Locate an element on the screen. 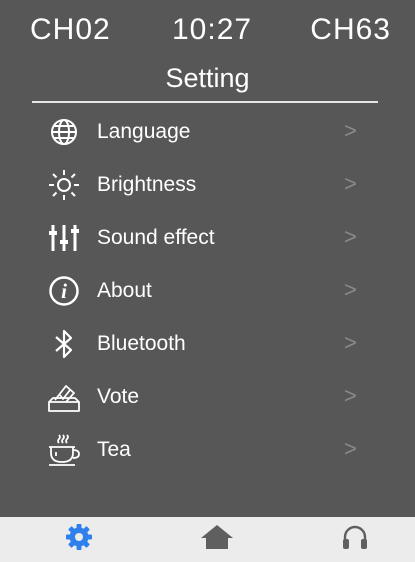  tab-home is located at coordinates (217, 539).